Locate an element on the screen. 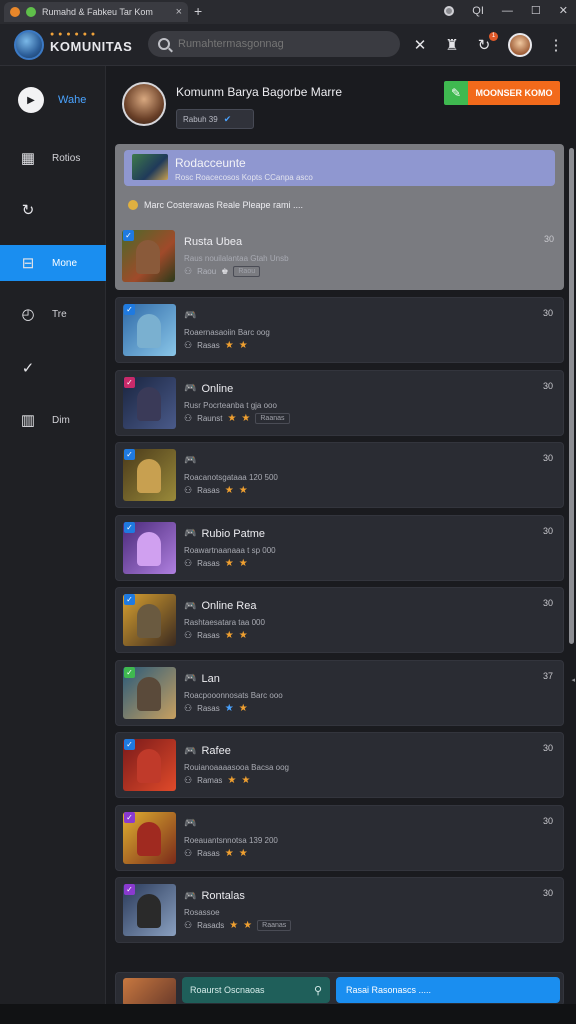  banner-thumbnail is located at coordinates (150, 167).